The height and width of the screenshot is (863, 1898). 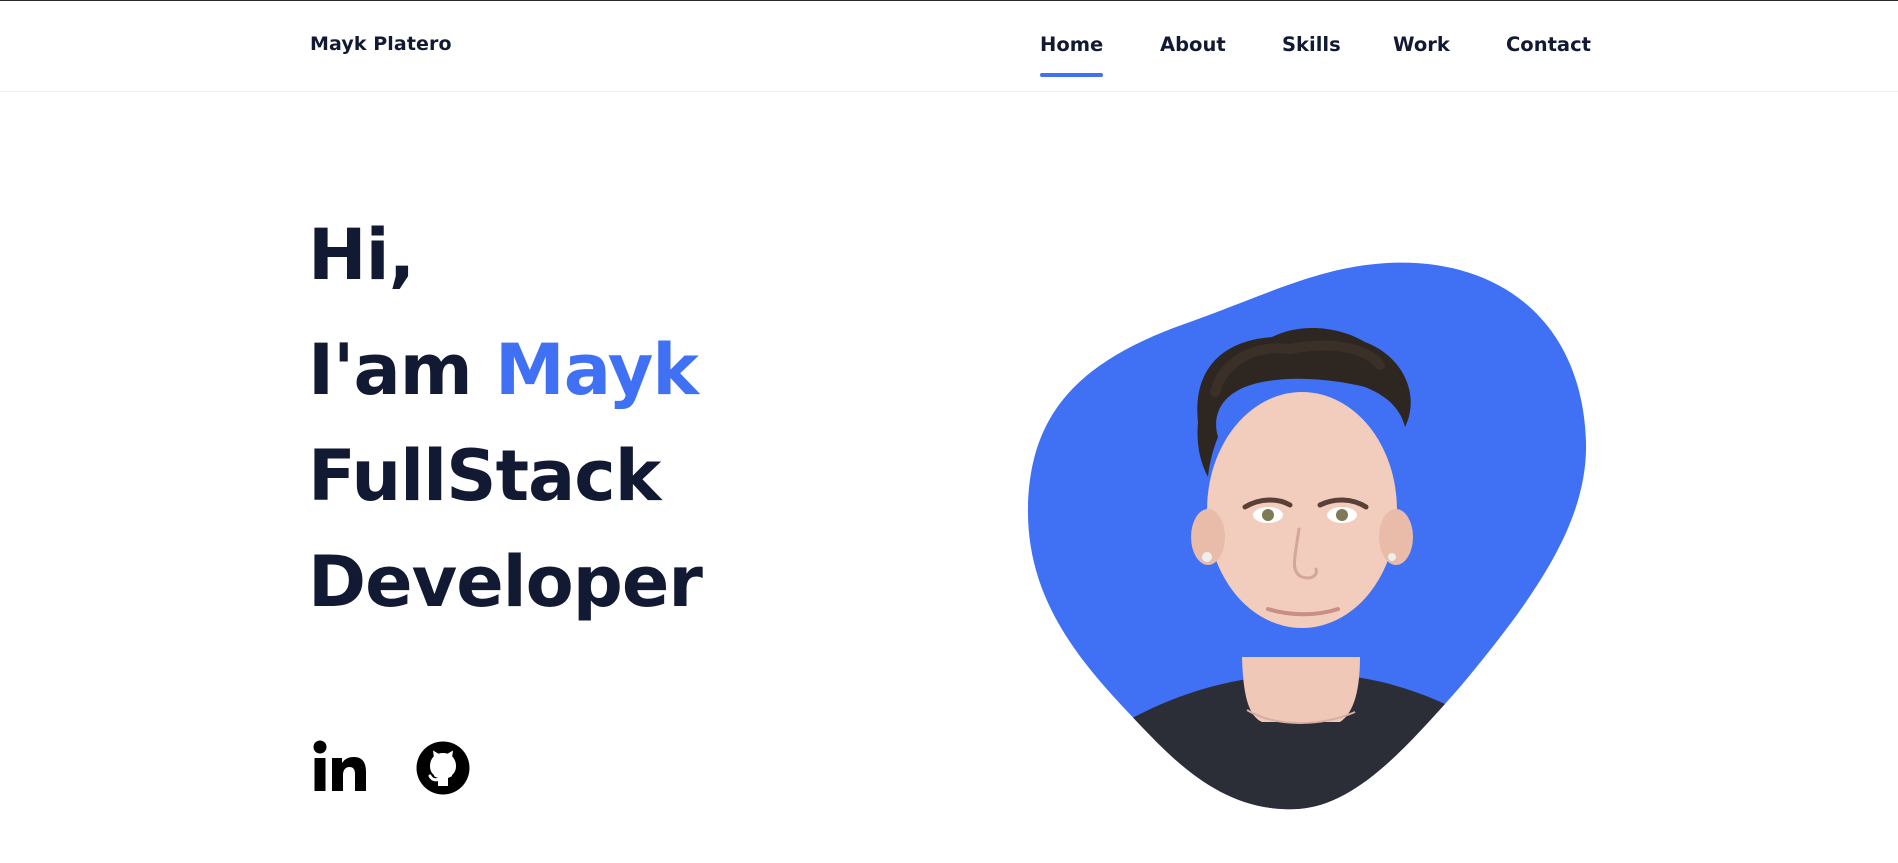 I want to click on hero-greeting: Hi,, so click(x=361, y=255).